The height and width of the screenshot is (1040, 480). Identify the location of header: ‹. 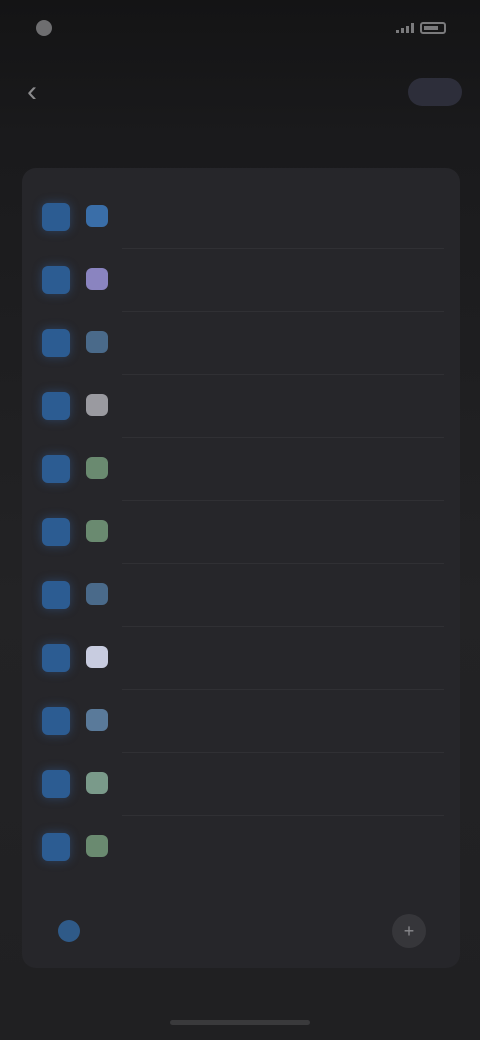
(240, 92).